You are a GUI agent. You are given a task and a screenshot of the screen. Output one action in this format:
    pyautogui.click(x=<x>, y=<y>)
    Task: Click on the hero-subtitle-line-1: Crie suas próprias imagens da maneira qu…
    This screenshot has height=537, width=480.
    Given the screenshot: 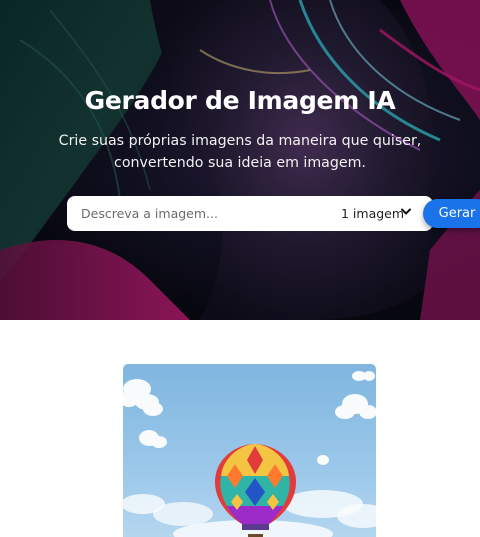 What is the action you would take?
    pyautogui.click(x=240, y=141)
    